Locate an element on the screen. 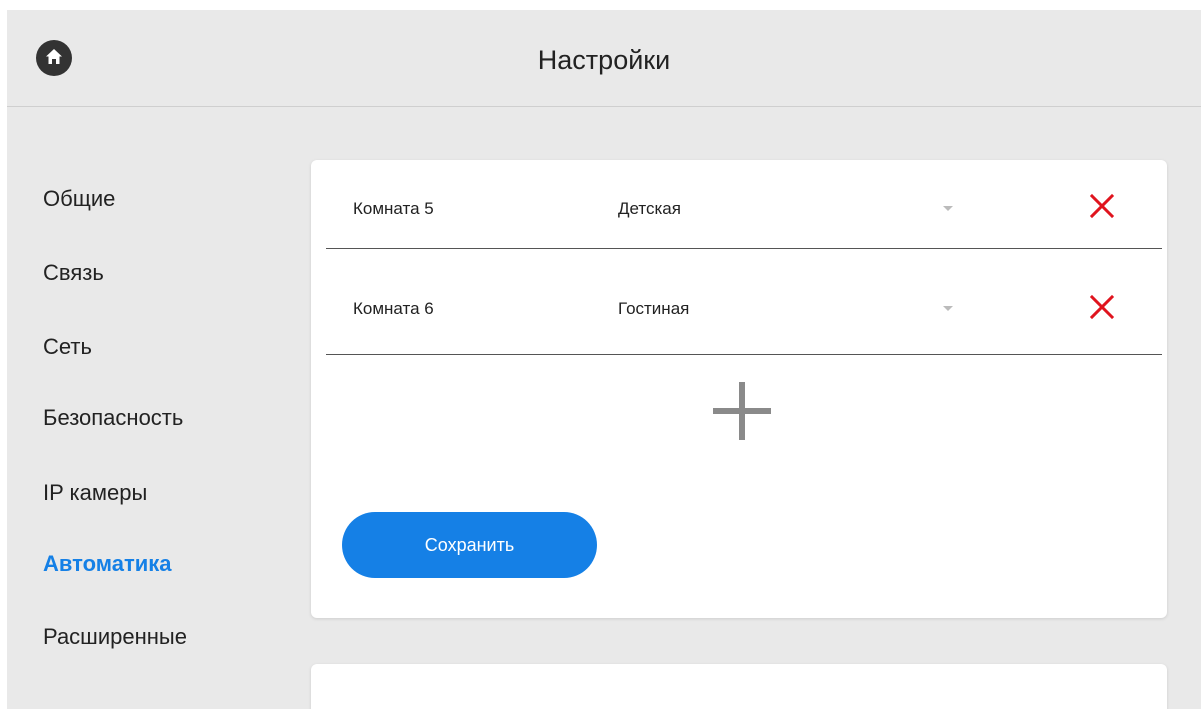 The width and height of the screenshot is (1201, 709). sidebar-item-ip-cameras: IP камеры is located at coordinates (95, 493).